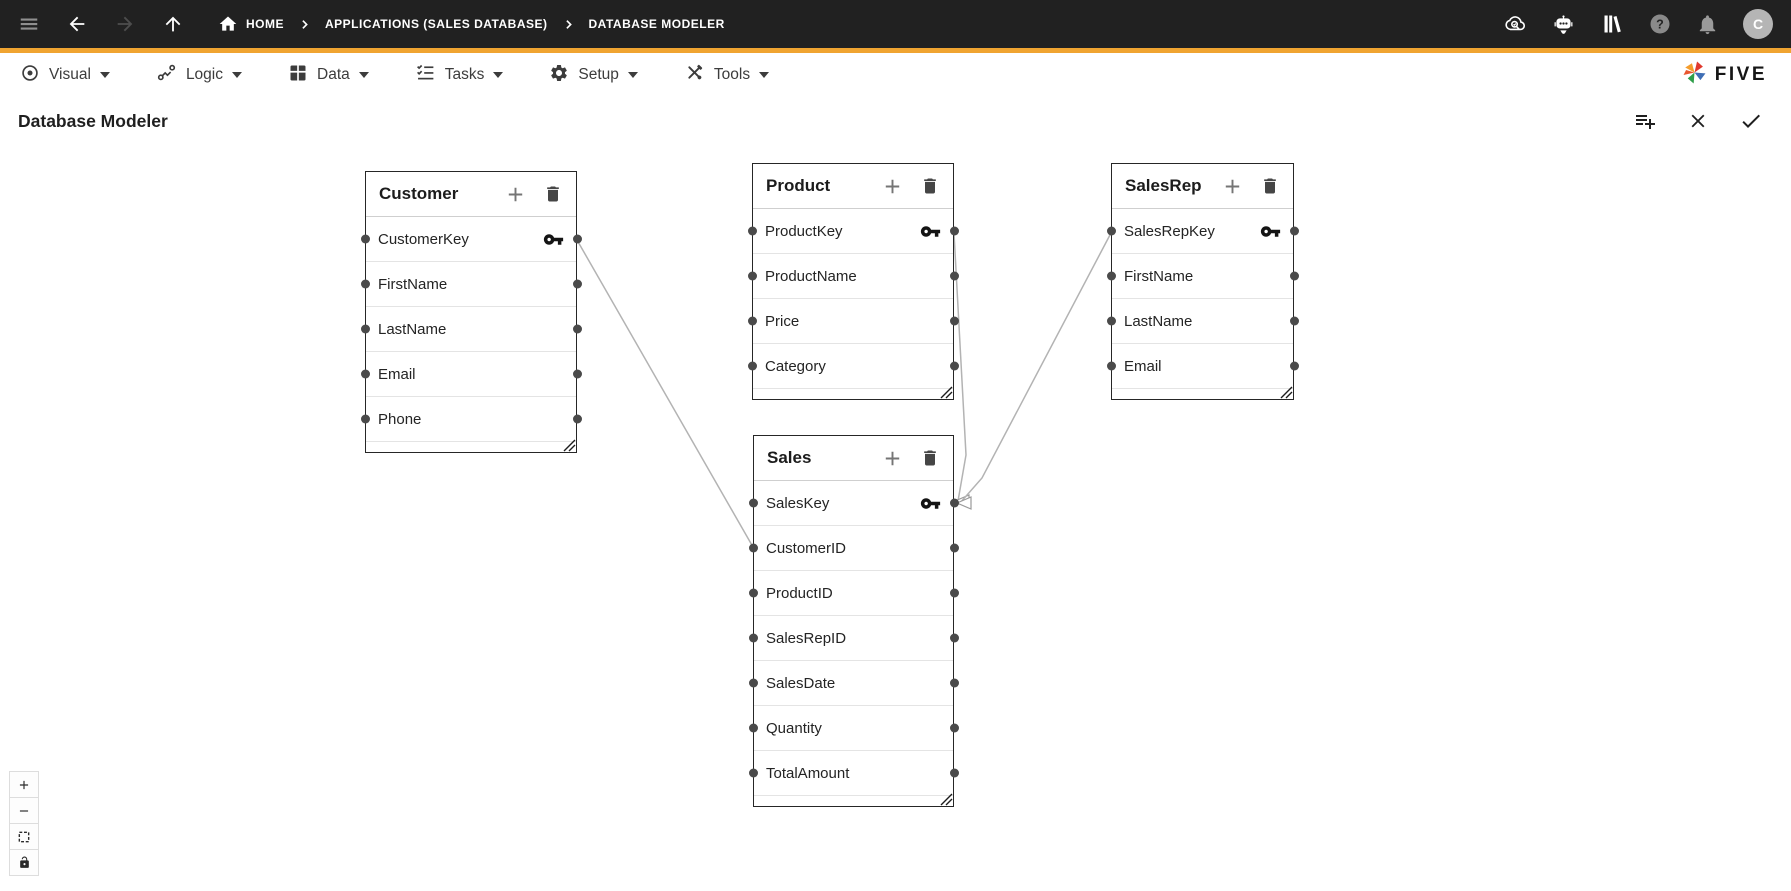 This screenshot has height=891, width=1791. What do you see at coordinates (853, 366) in the screenshot?
I see `field-row-category: Category` at bounding box center [853, 366].